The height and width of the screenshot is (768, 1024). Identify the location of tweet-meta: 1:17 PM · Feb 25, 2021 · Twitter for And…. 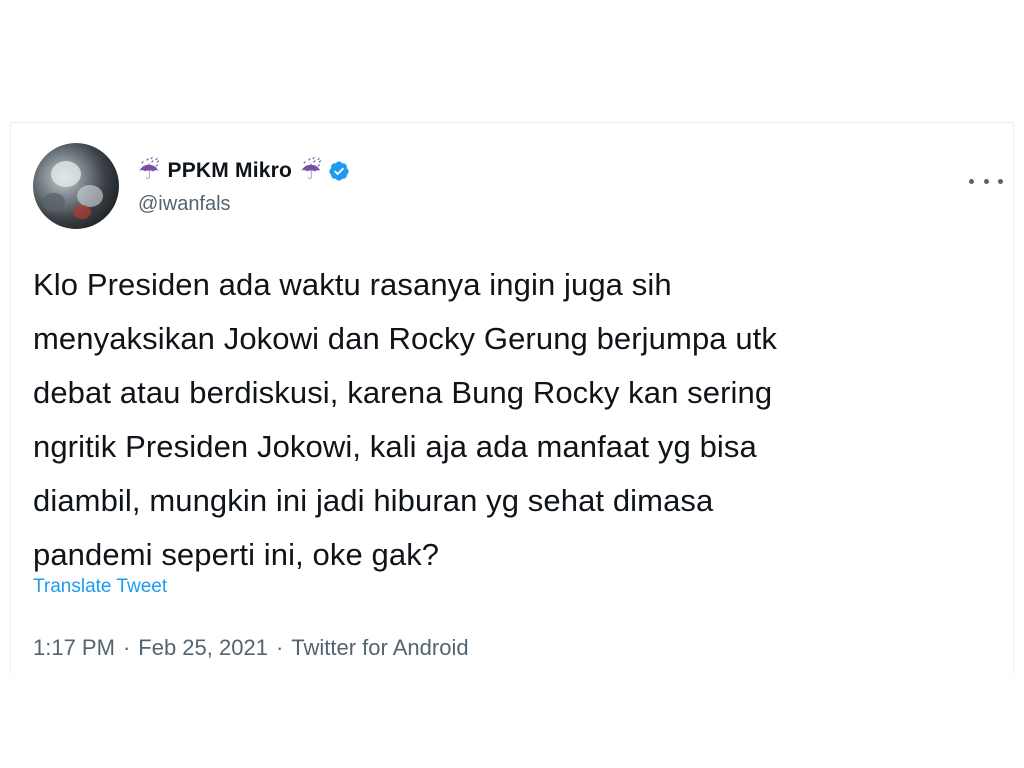
(251, 648).